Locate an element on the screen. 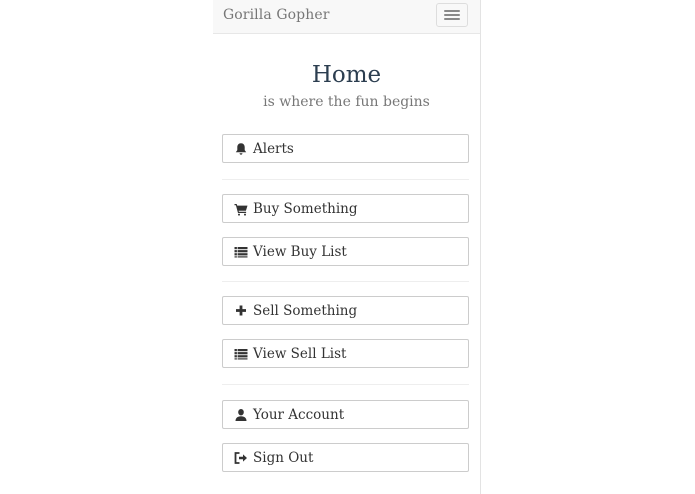 Image resolution: width=695 pixels, height=494 pixels. sign-out-button: Sign Out is located at coordinates (345, 457).